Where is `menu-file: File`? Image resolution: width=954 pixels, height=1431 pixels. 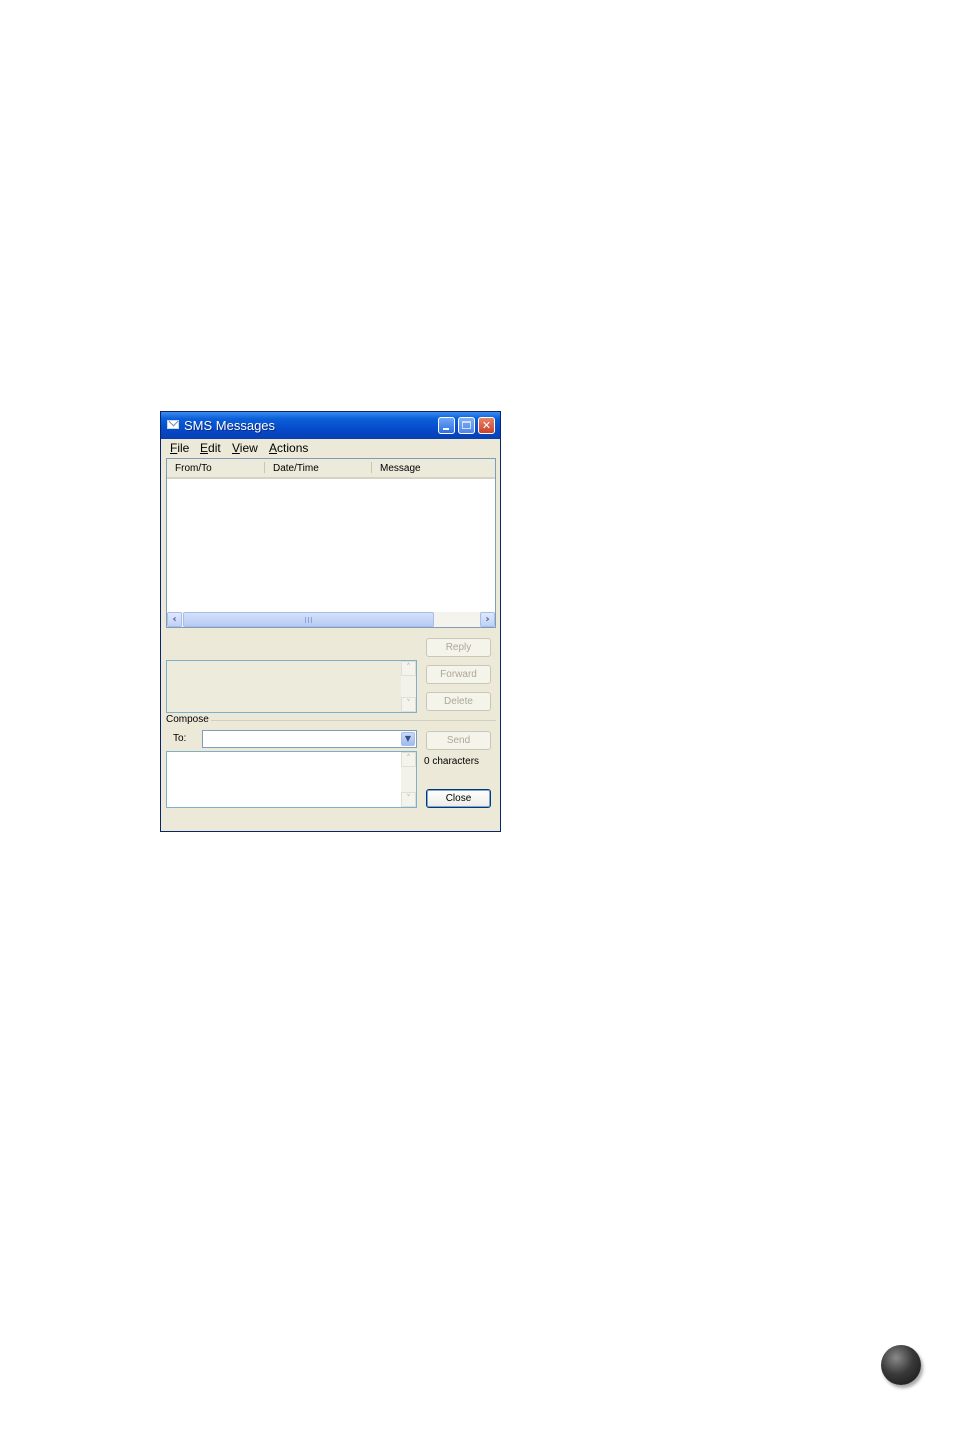
menu-file: File is located at coordinates (179, 448).